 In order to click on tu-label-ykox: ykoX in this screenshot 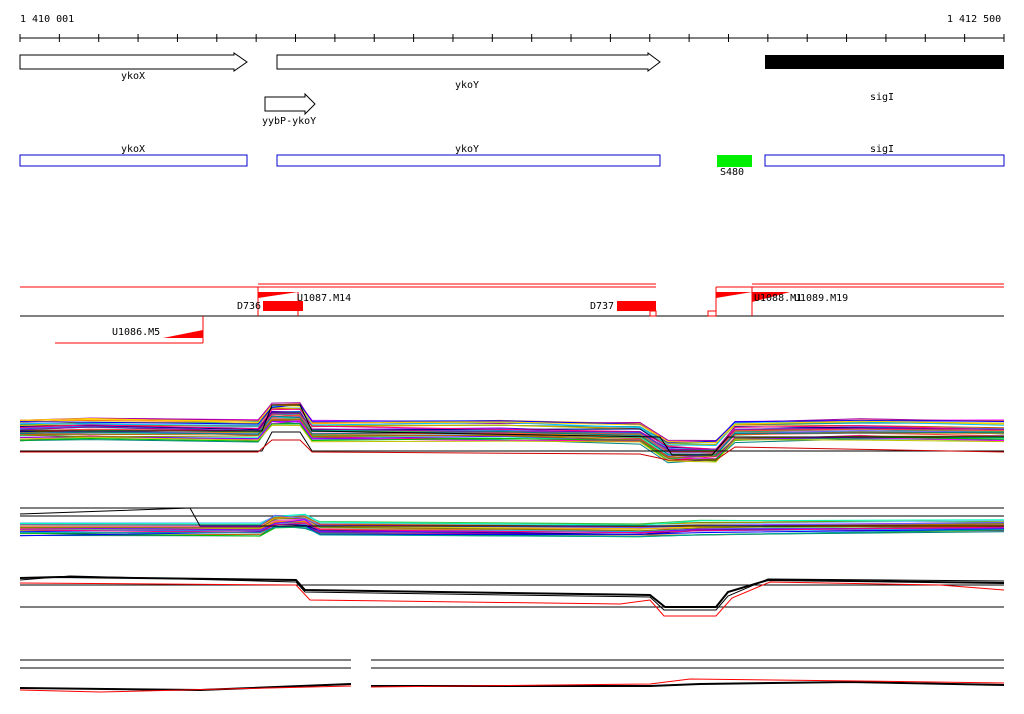, I will do `click(133, 149)`.